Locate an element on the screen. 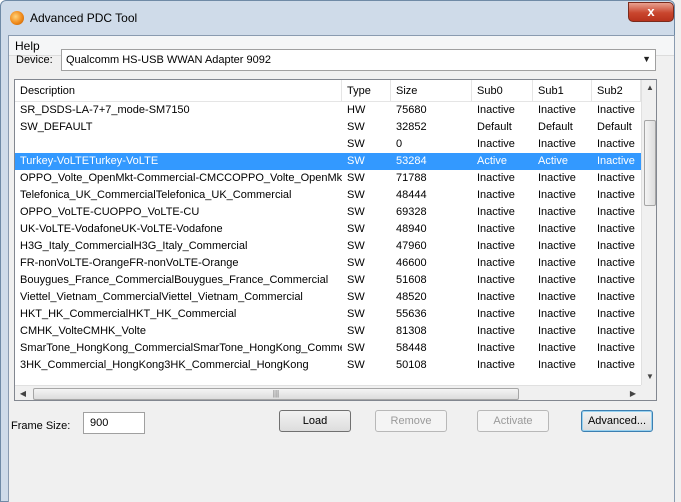 The image size is (681, 502). chevron-down-icon: ▼ is located at coordinates (646, 59).